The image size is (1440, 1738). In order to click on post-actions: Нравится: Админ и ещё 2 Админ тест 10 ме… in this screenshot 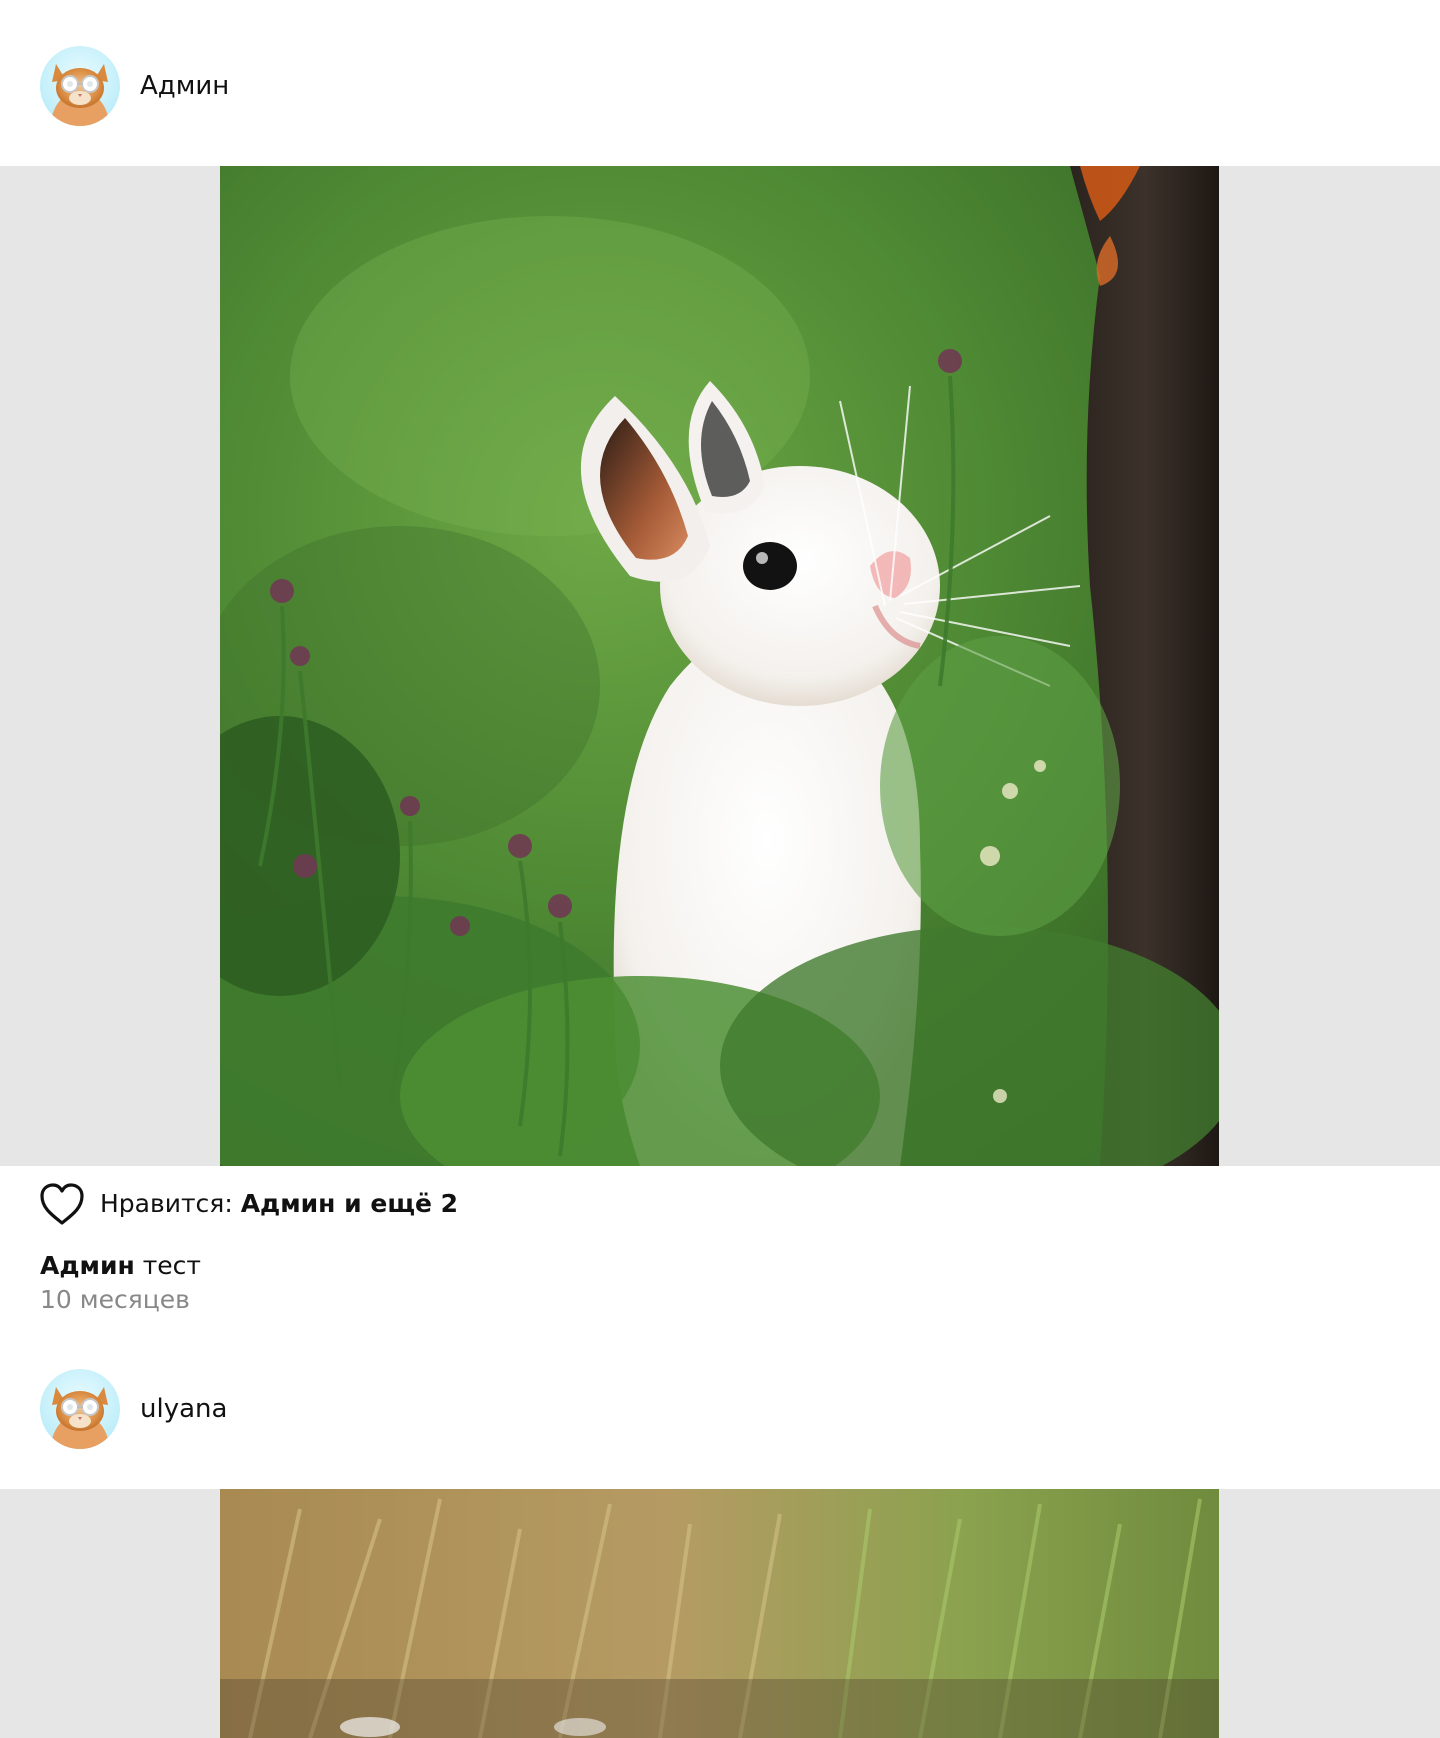, I will do `click(720, 1241)`.